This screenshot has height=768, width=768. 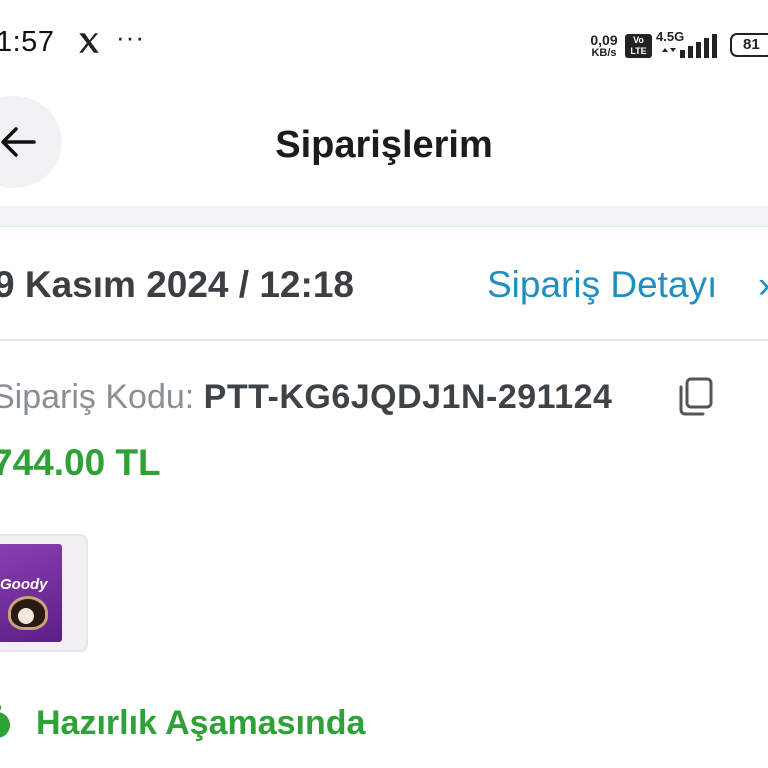 What do you see at coordinates (27, 42) in the screenshot?
I see `status-time: 1:57` at bounding box center [27, 42].